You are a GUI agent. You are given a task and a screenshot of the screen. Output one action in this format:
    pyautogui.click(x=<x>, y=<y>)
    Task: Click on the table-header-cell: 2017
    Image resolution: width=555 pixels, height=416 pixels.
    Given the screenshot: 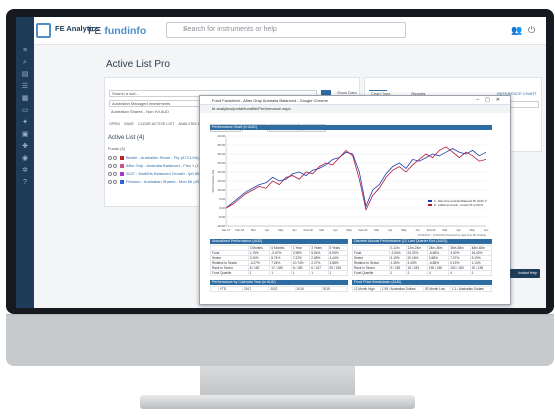 What is the action you would take?
    pyautogui.click(x=256, y=289)
    